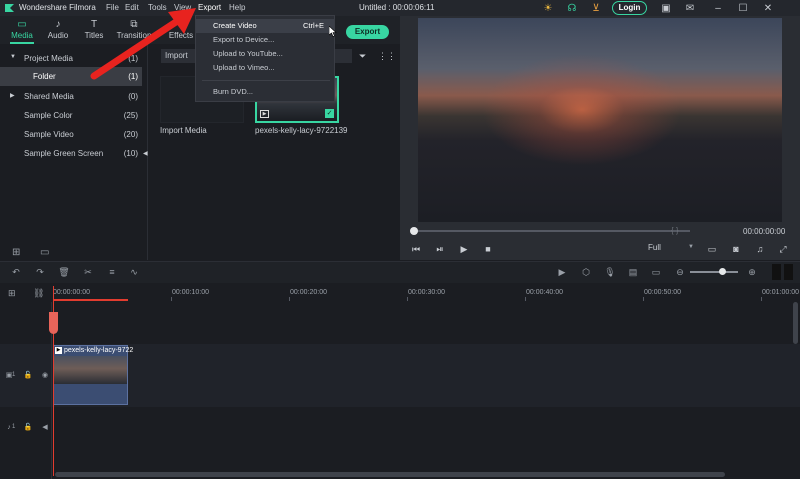 This screenshot has width=800, height=479. What do you see at coordinates (387, 56) in the screenshot?
I see `grid-view-icon: ⋮⋮` at bounding box center [387, 56].